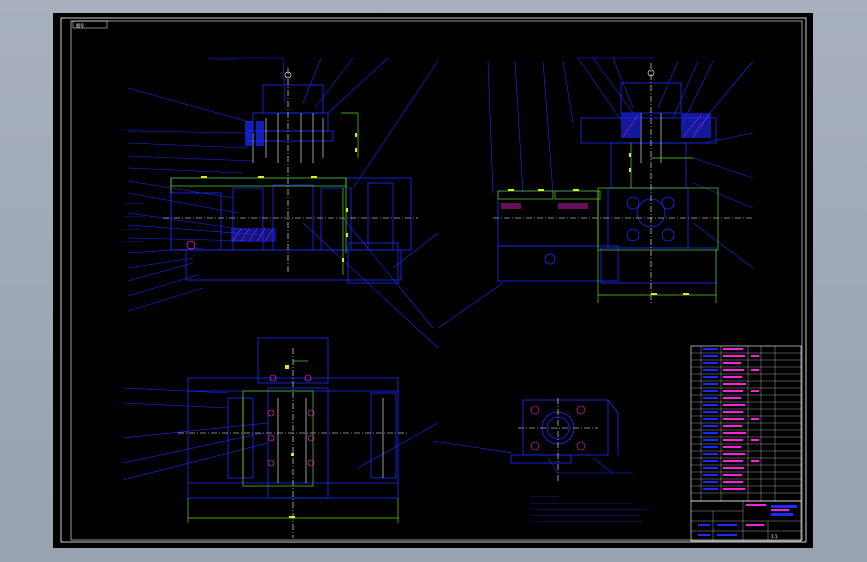 The height and width of the screenshot is (562, 867). Describe the element at coordinates (291, 420) in the screenshot. I see `top-view-bolts` at that location.